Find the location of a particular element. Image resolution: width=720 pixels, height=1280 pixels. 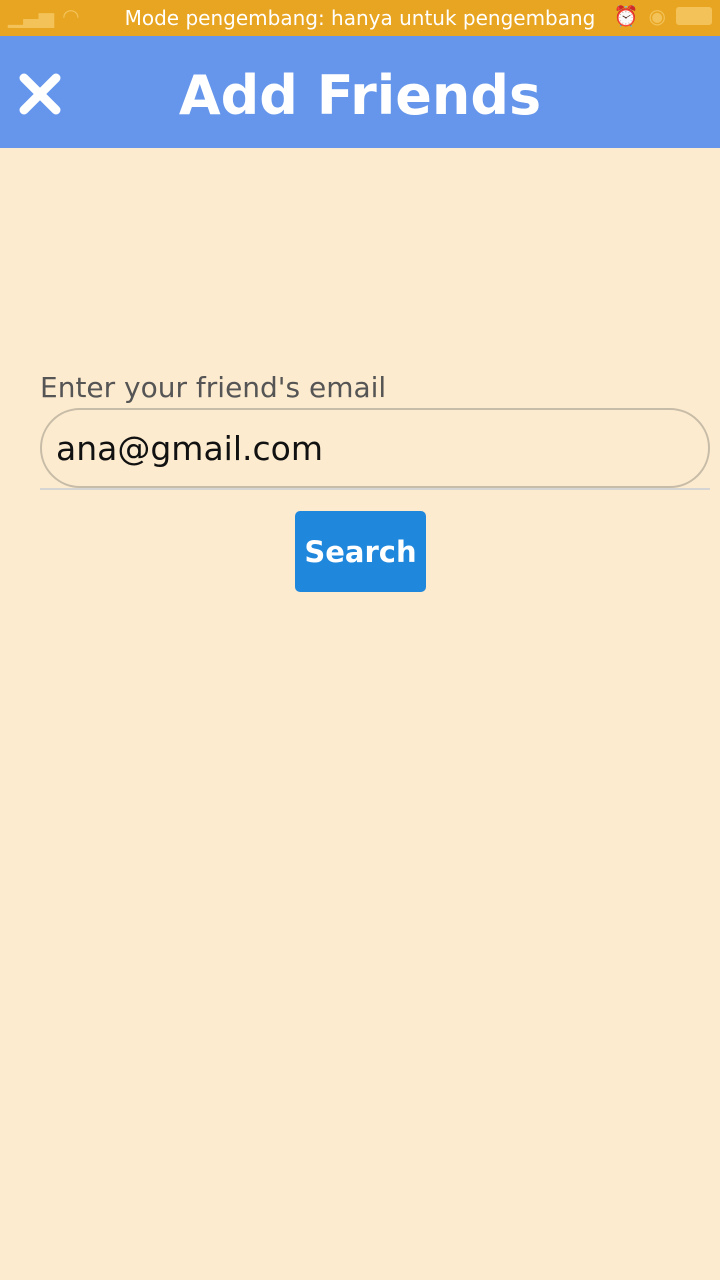

email-field is located at coordinates (375, 448).